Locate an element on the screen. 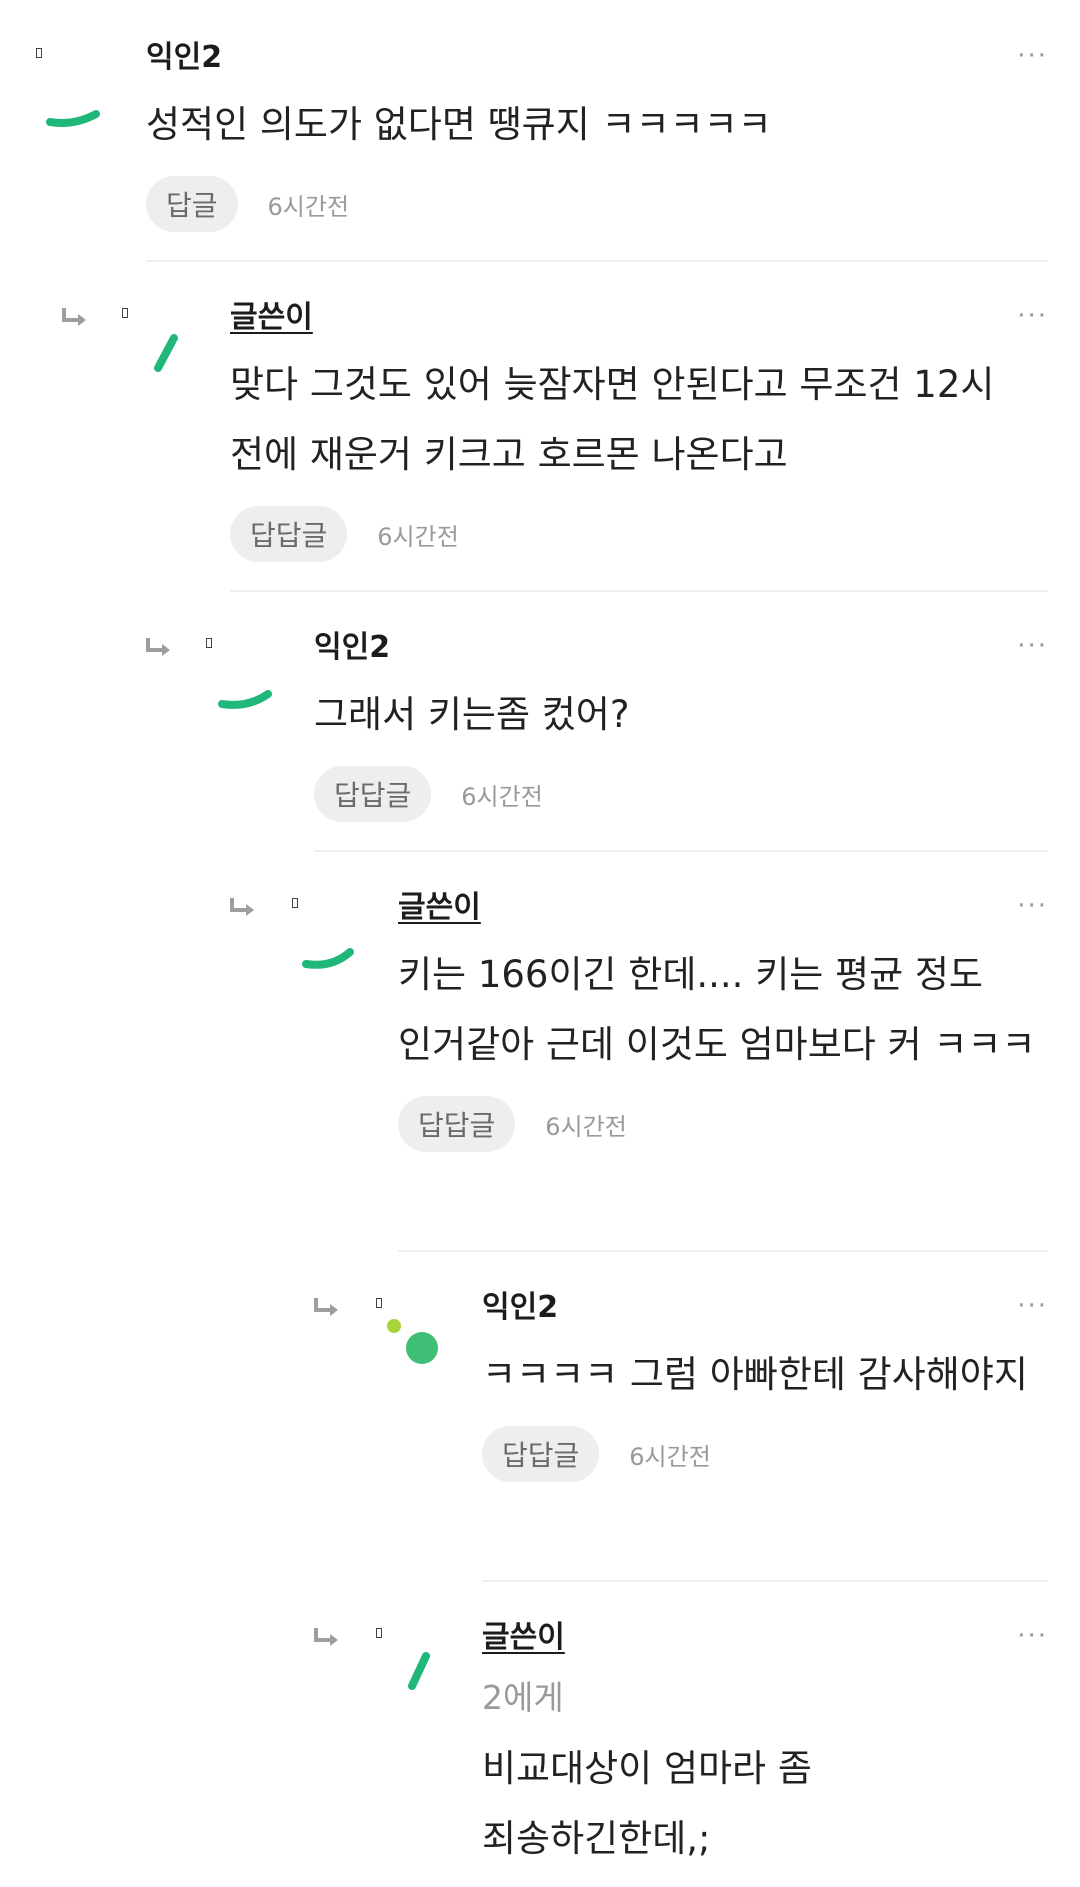 Image resolution: width=1080 pixels, height=1887 pixels. comment: 글쓴이 ··· 2에게 비교대상이 엄마라 좀 죄송하긴한데,; is located at coordinates (524, 1753).